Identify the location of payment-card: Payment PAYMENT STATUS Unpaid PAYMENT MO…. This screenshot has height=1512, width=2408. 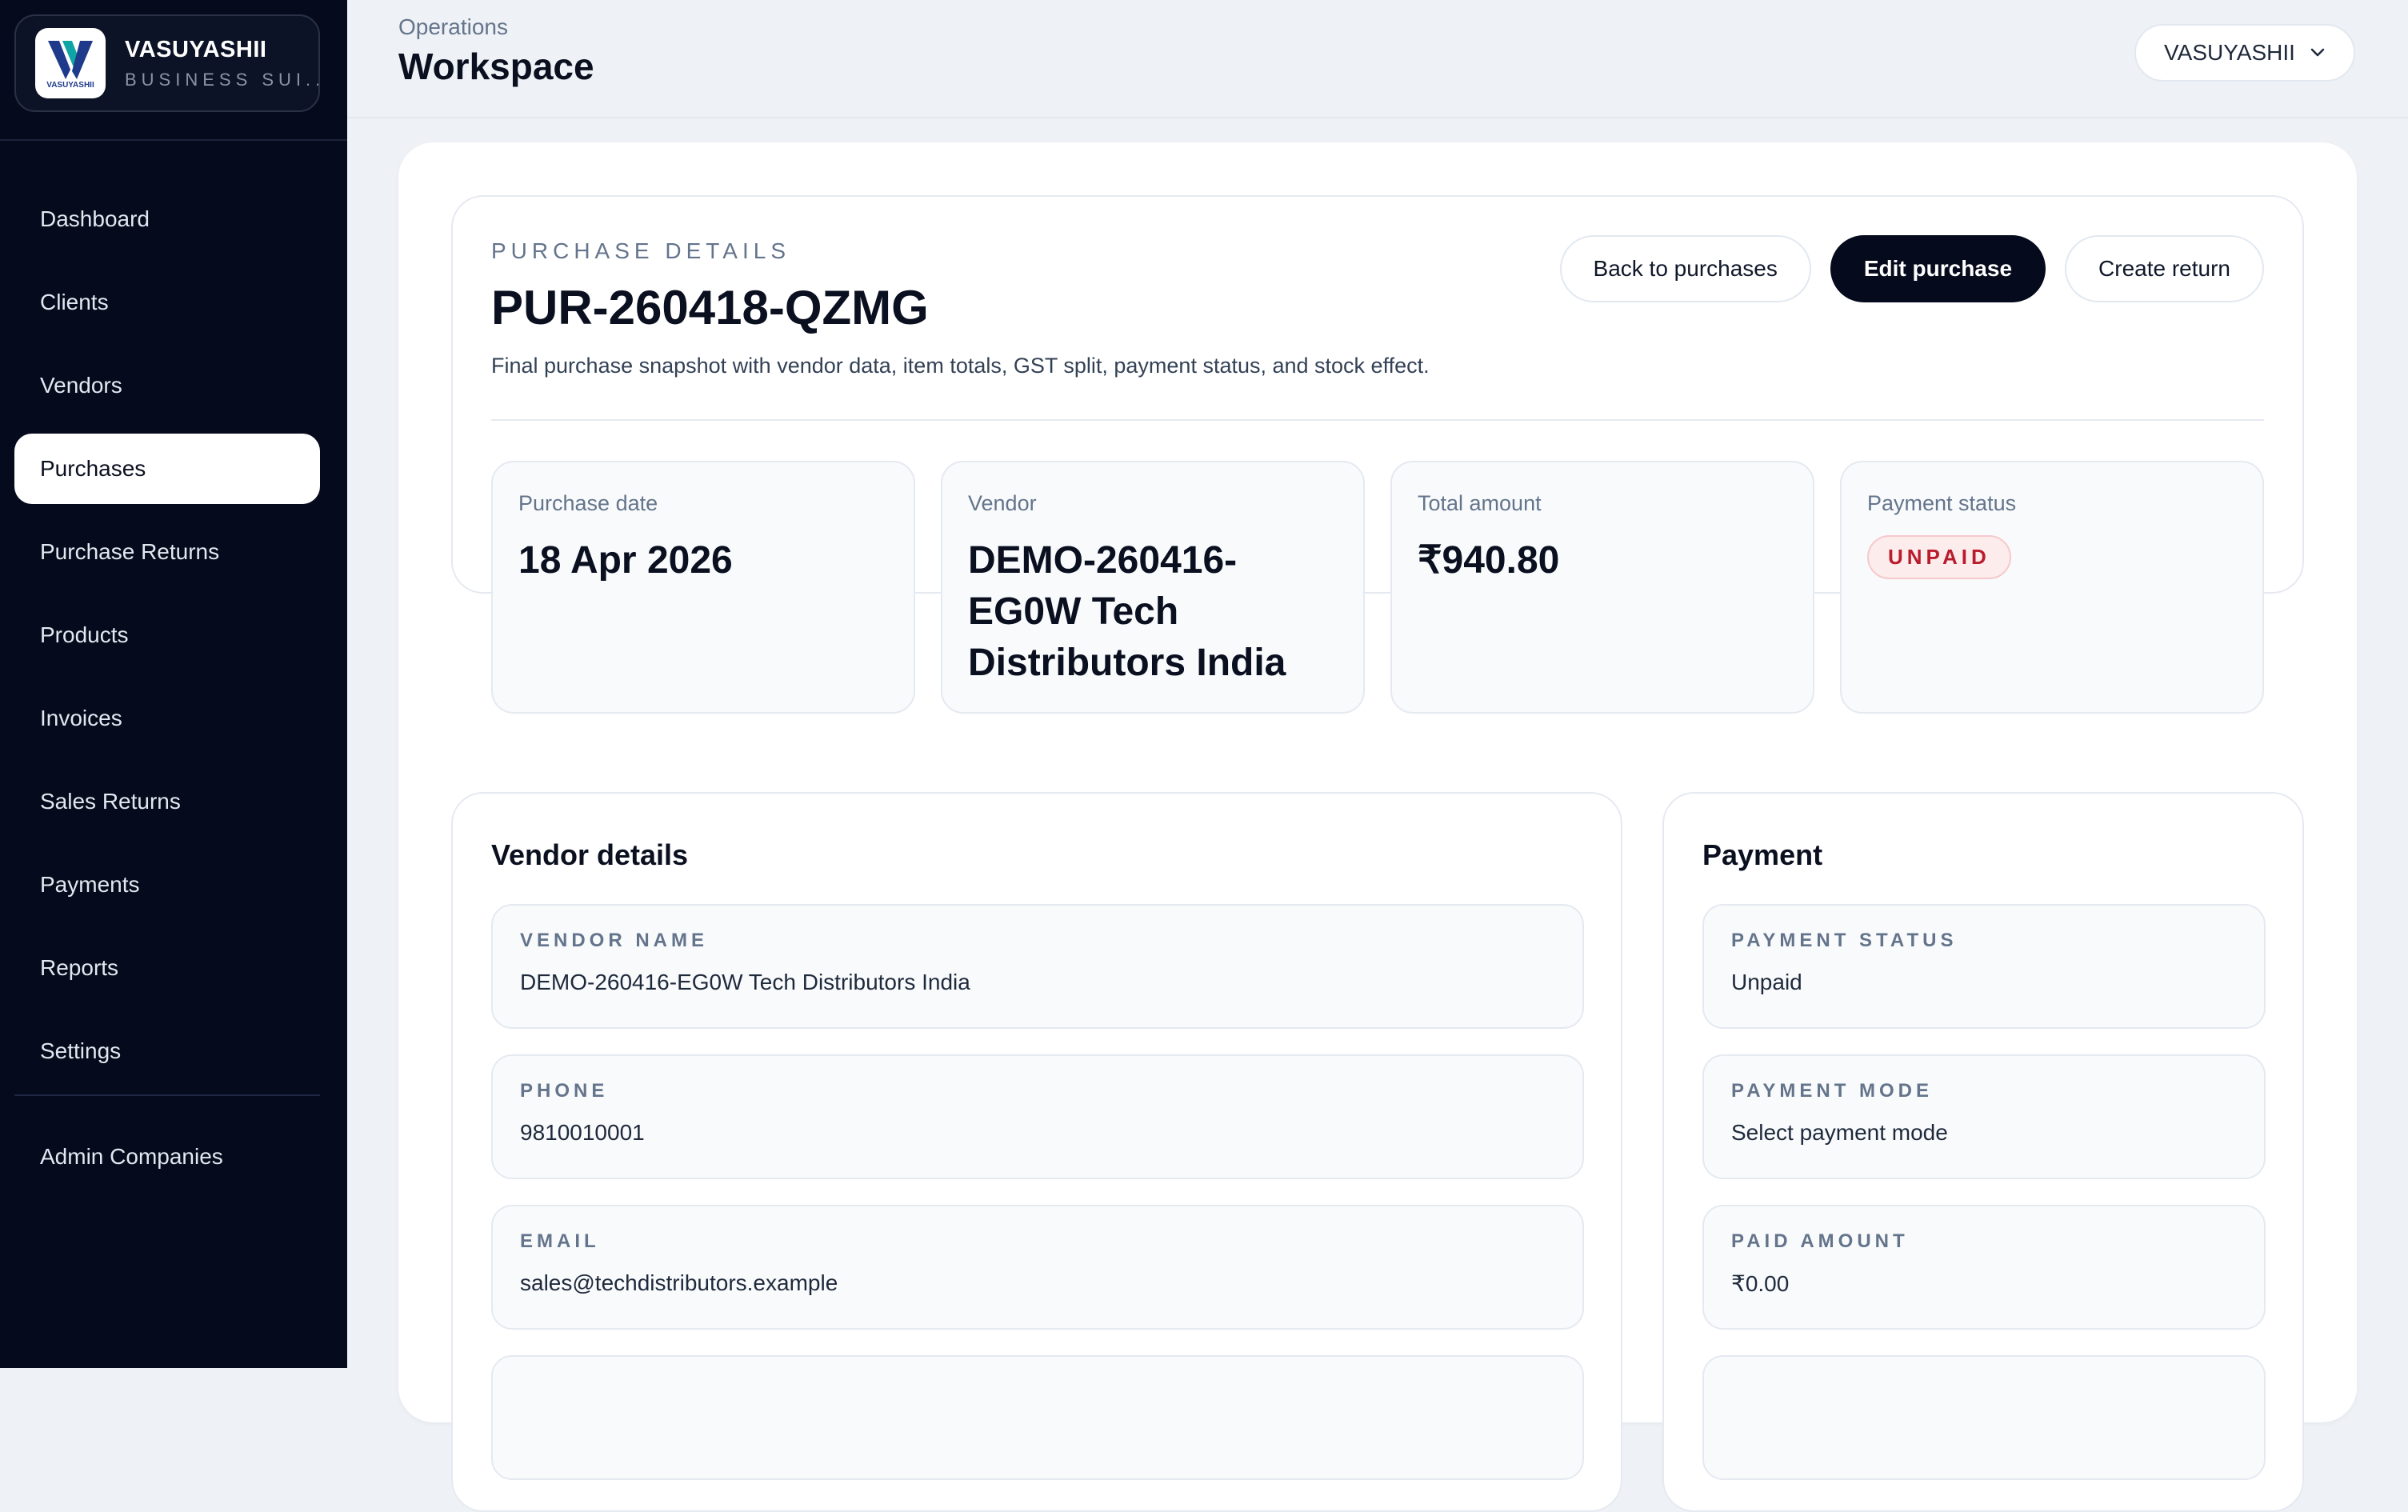
(1983, 1152).